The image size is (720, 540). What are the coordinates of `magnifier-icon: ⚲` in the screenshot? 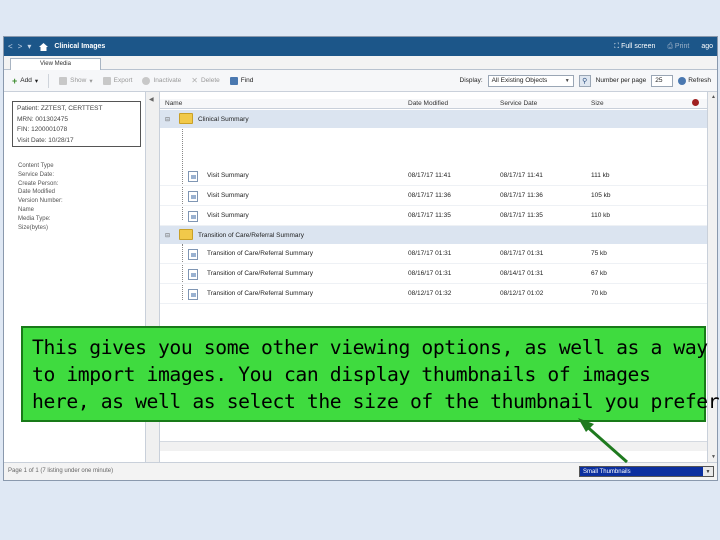 It's located at (585, 81).